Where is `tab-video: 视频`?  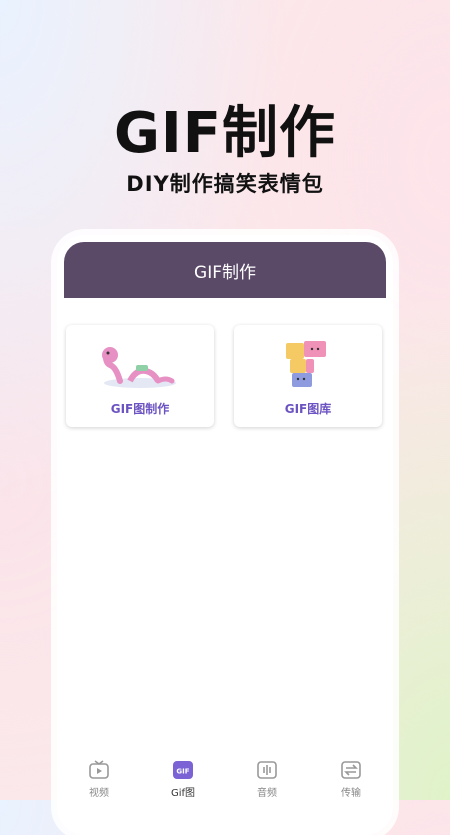
tab-video: 视频 is located at coordinates (99, 777).